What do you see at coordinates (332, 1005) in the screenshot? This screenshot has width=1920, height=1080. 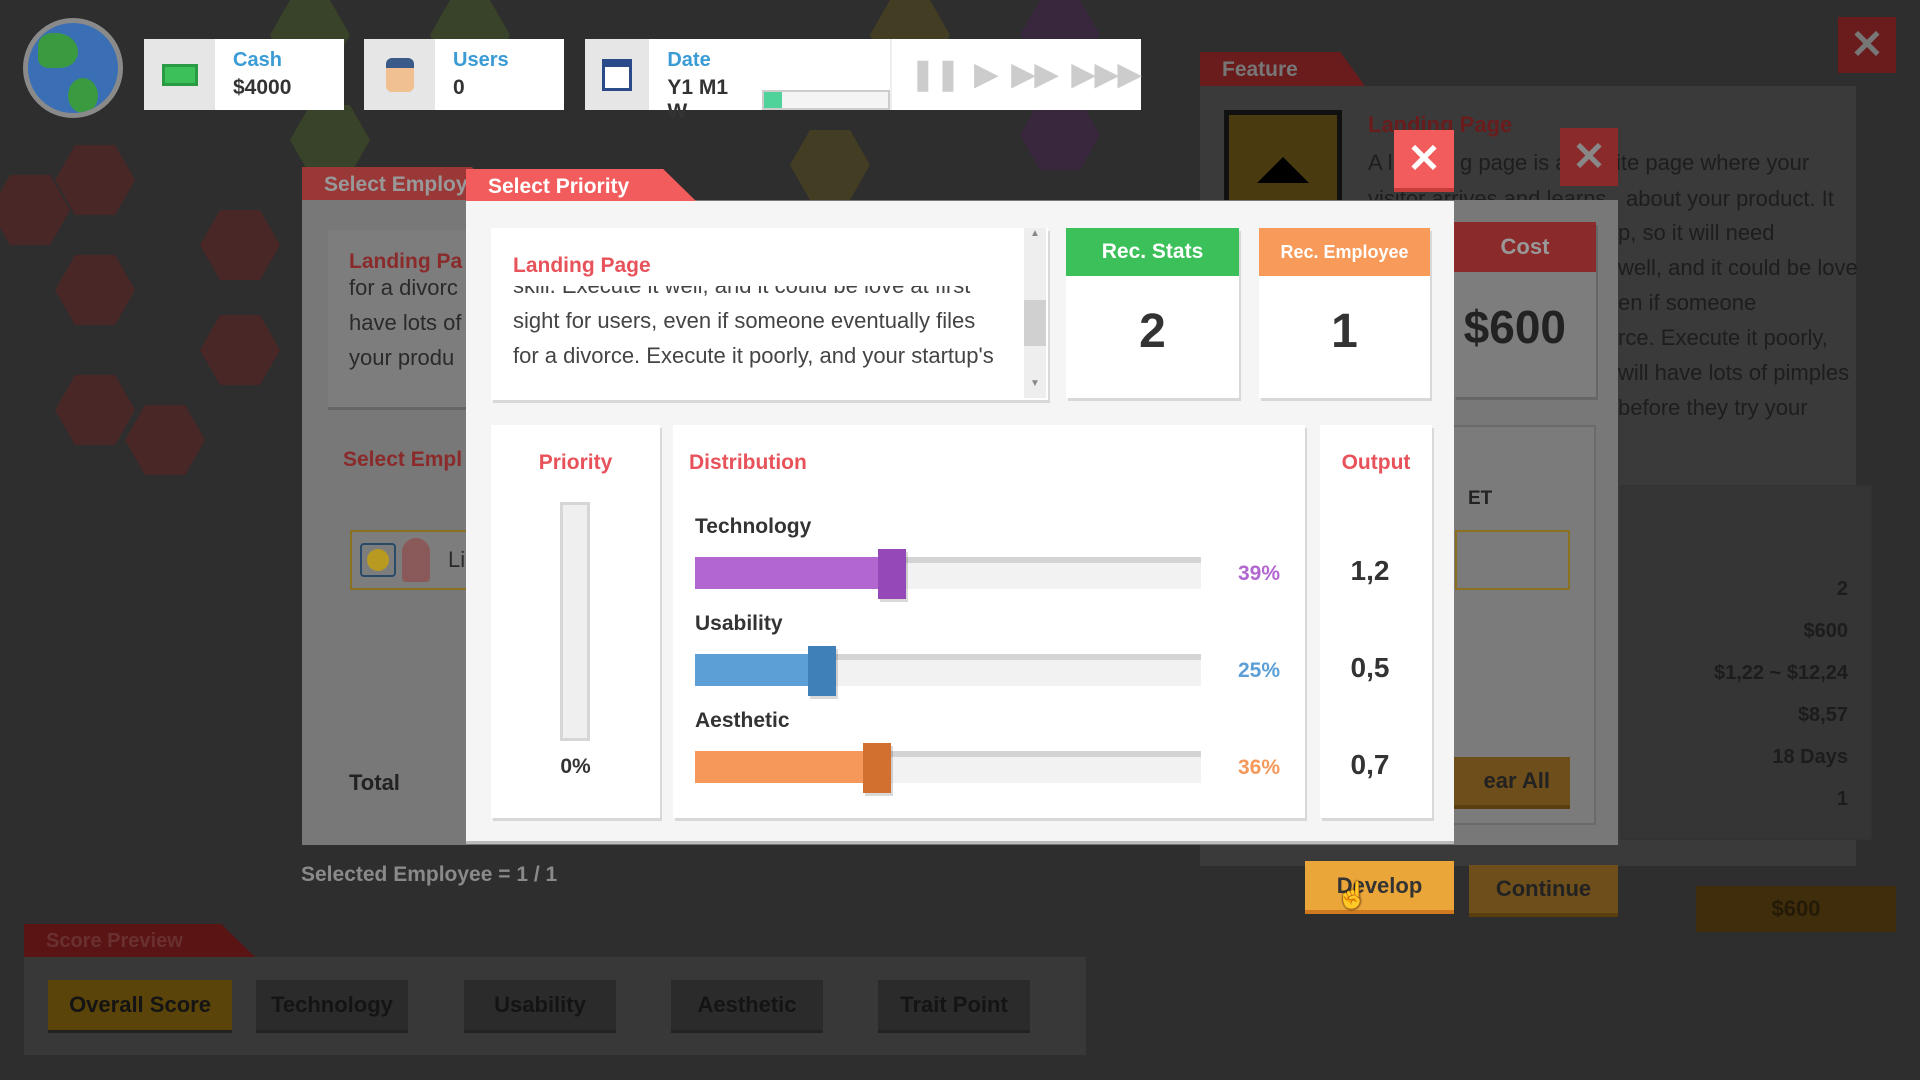 I see `technology-score-button: Technology` at bounding box center [332, 1005].